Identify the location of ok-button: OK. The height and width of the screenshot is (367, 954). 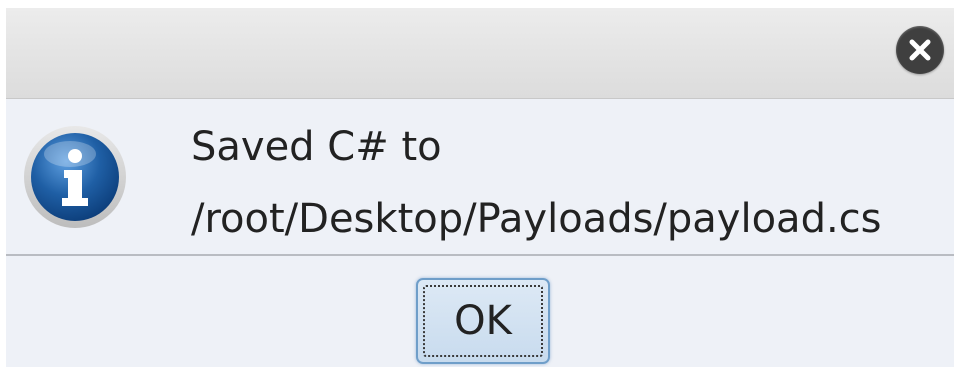
(483, 321).